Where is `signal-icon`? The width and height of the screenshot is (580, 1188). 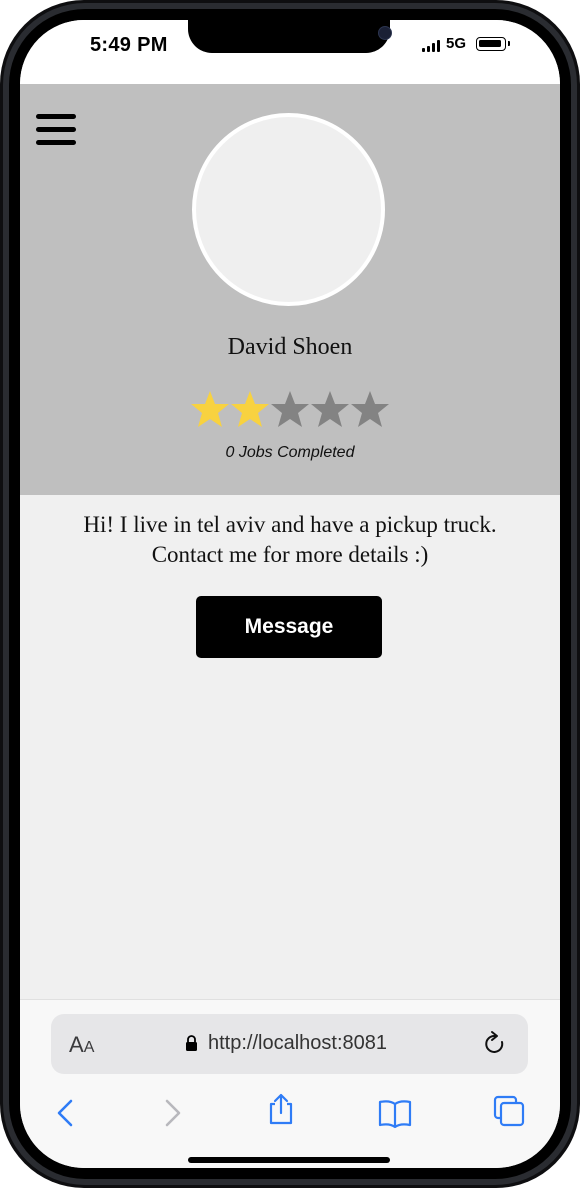
signal-icon is located at coordinates (432, 46).